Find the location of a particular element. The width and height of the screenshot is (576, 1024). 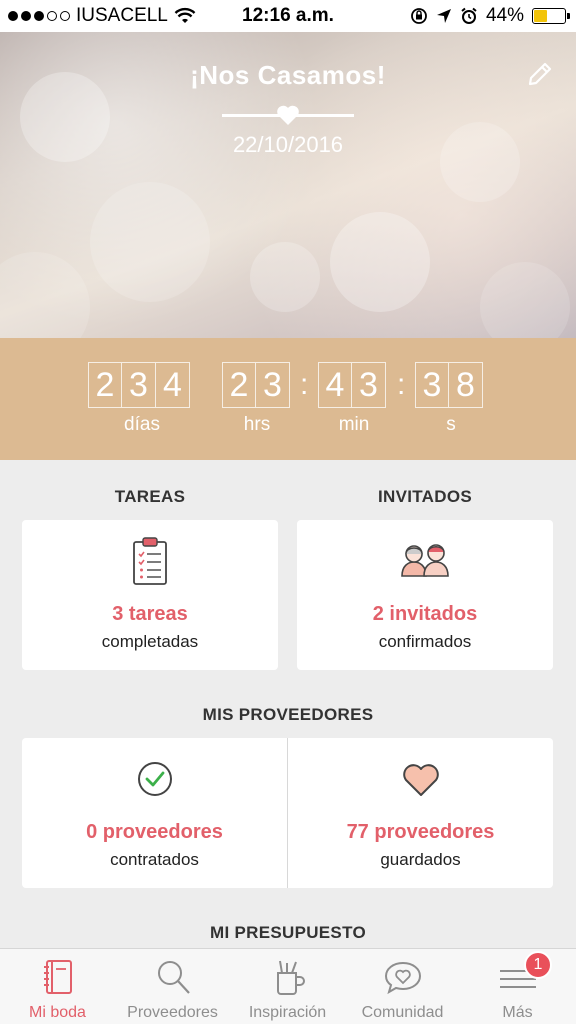

search-icon is located at coordinates (173, 977).